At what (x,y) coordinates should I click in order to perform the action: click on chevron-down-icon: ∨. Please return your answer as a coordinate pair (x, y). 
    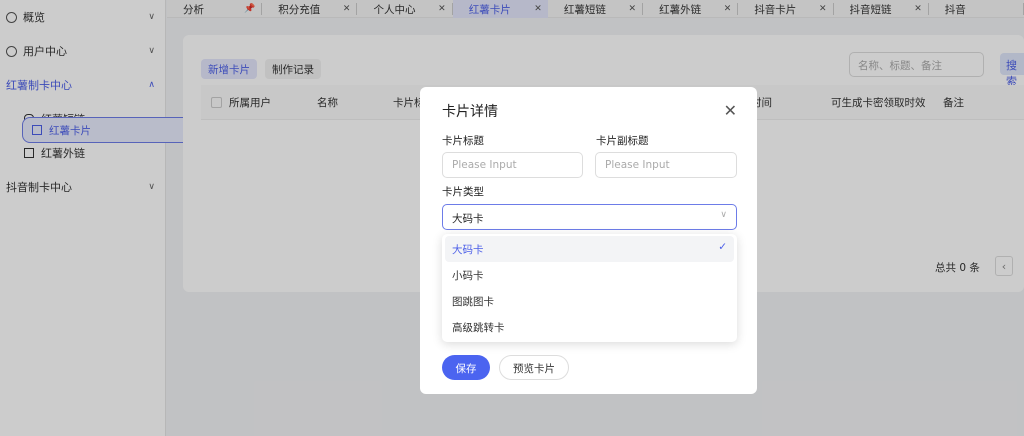
    Looking at the image, I should click on (723, 215).